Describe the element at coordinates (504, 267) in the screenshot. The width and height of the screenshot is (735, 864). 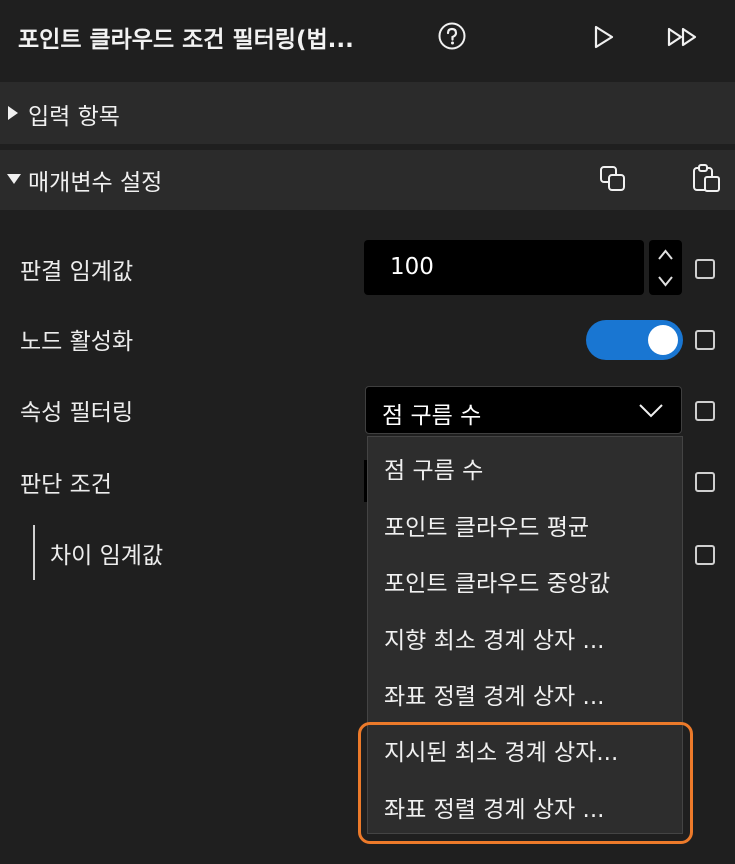
I see `threshold-input: 100` at that location.